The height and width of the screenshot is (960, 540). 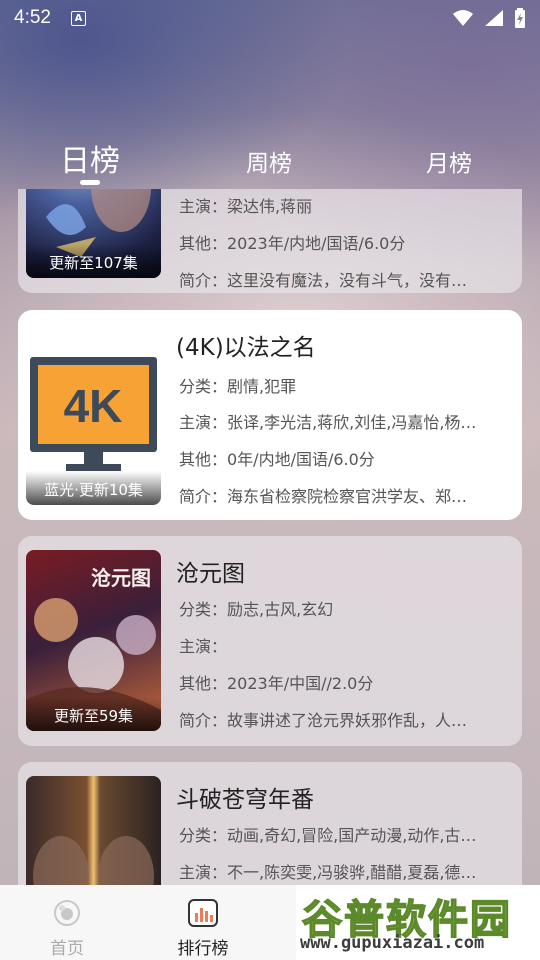 I want to click on poster-title-text: 沧元图, so click(x=121, y=578).